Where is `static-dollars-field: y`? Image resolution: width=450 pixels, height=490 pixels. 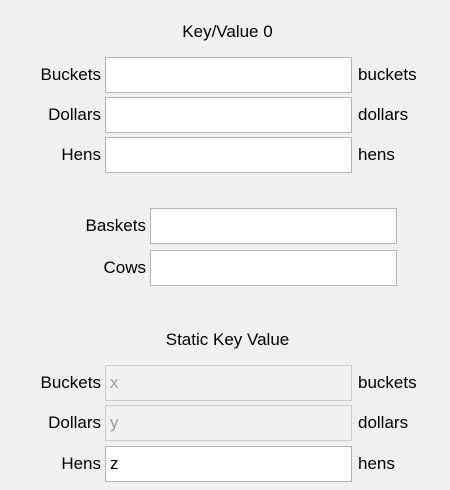 static-dollars-field: y is located at coordinates (228, 423).